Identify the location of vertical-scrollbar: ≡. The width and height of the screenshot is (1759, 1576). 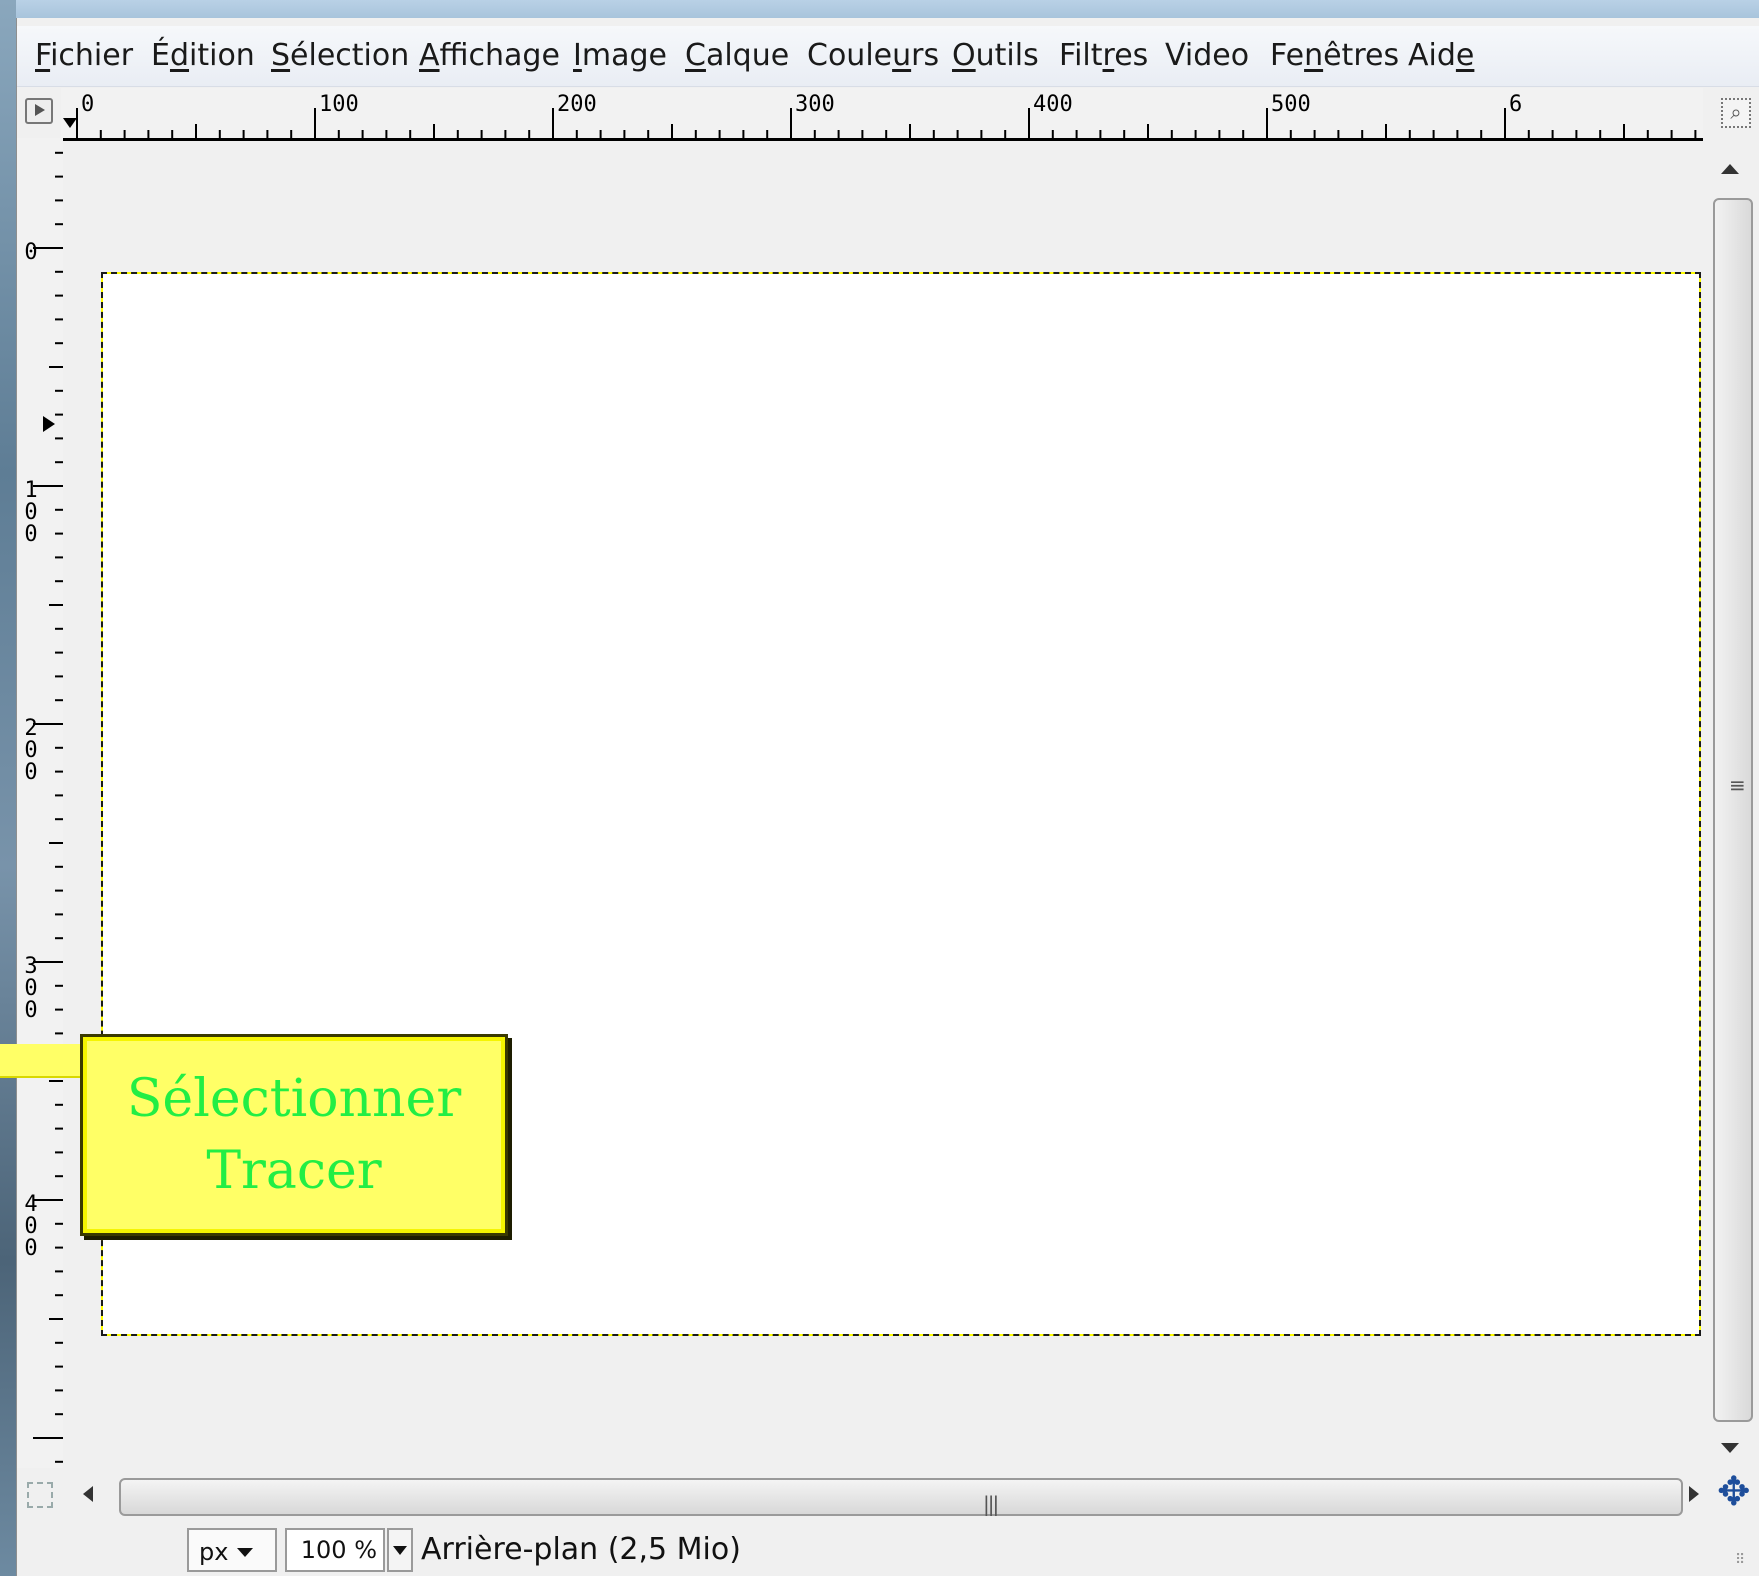
(1733, 803).